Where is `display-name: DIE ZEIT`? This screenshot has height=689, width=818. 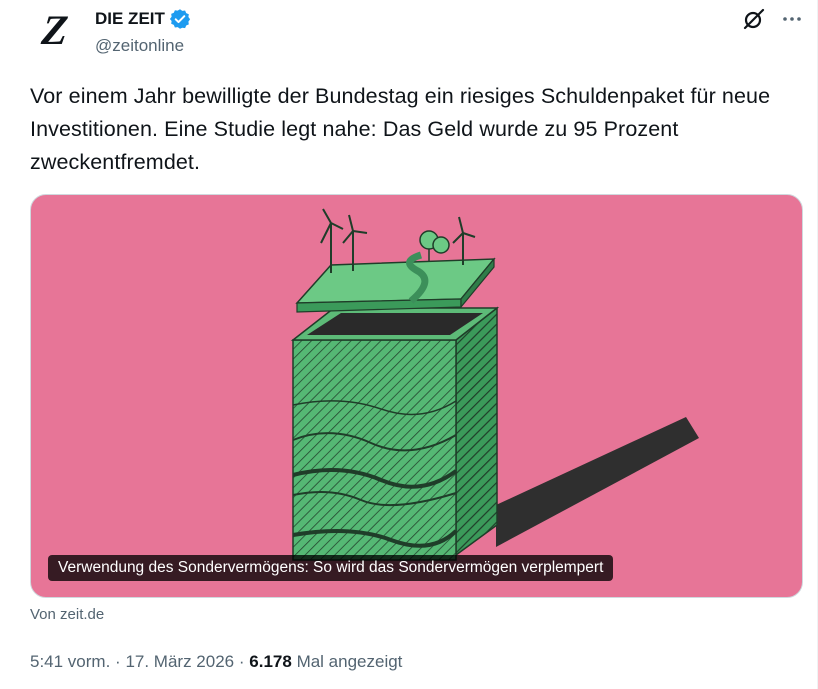
display-name: DIE ZEIT is located at coordinates (130, 19).